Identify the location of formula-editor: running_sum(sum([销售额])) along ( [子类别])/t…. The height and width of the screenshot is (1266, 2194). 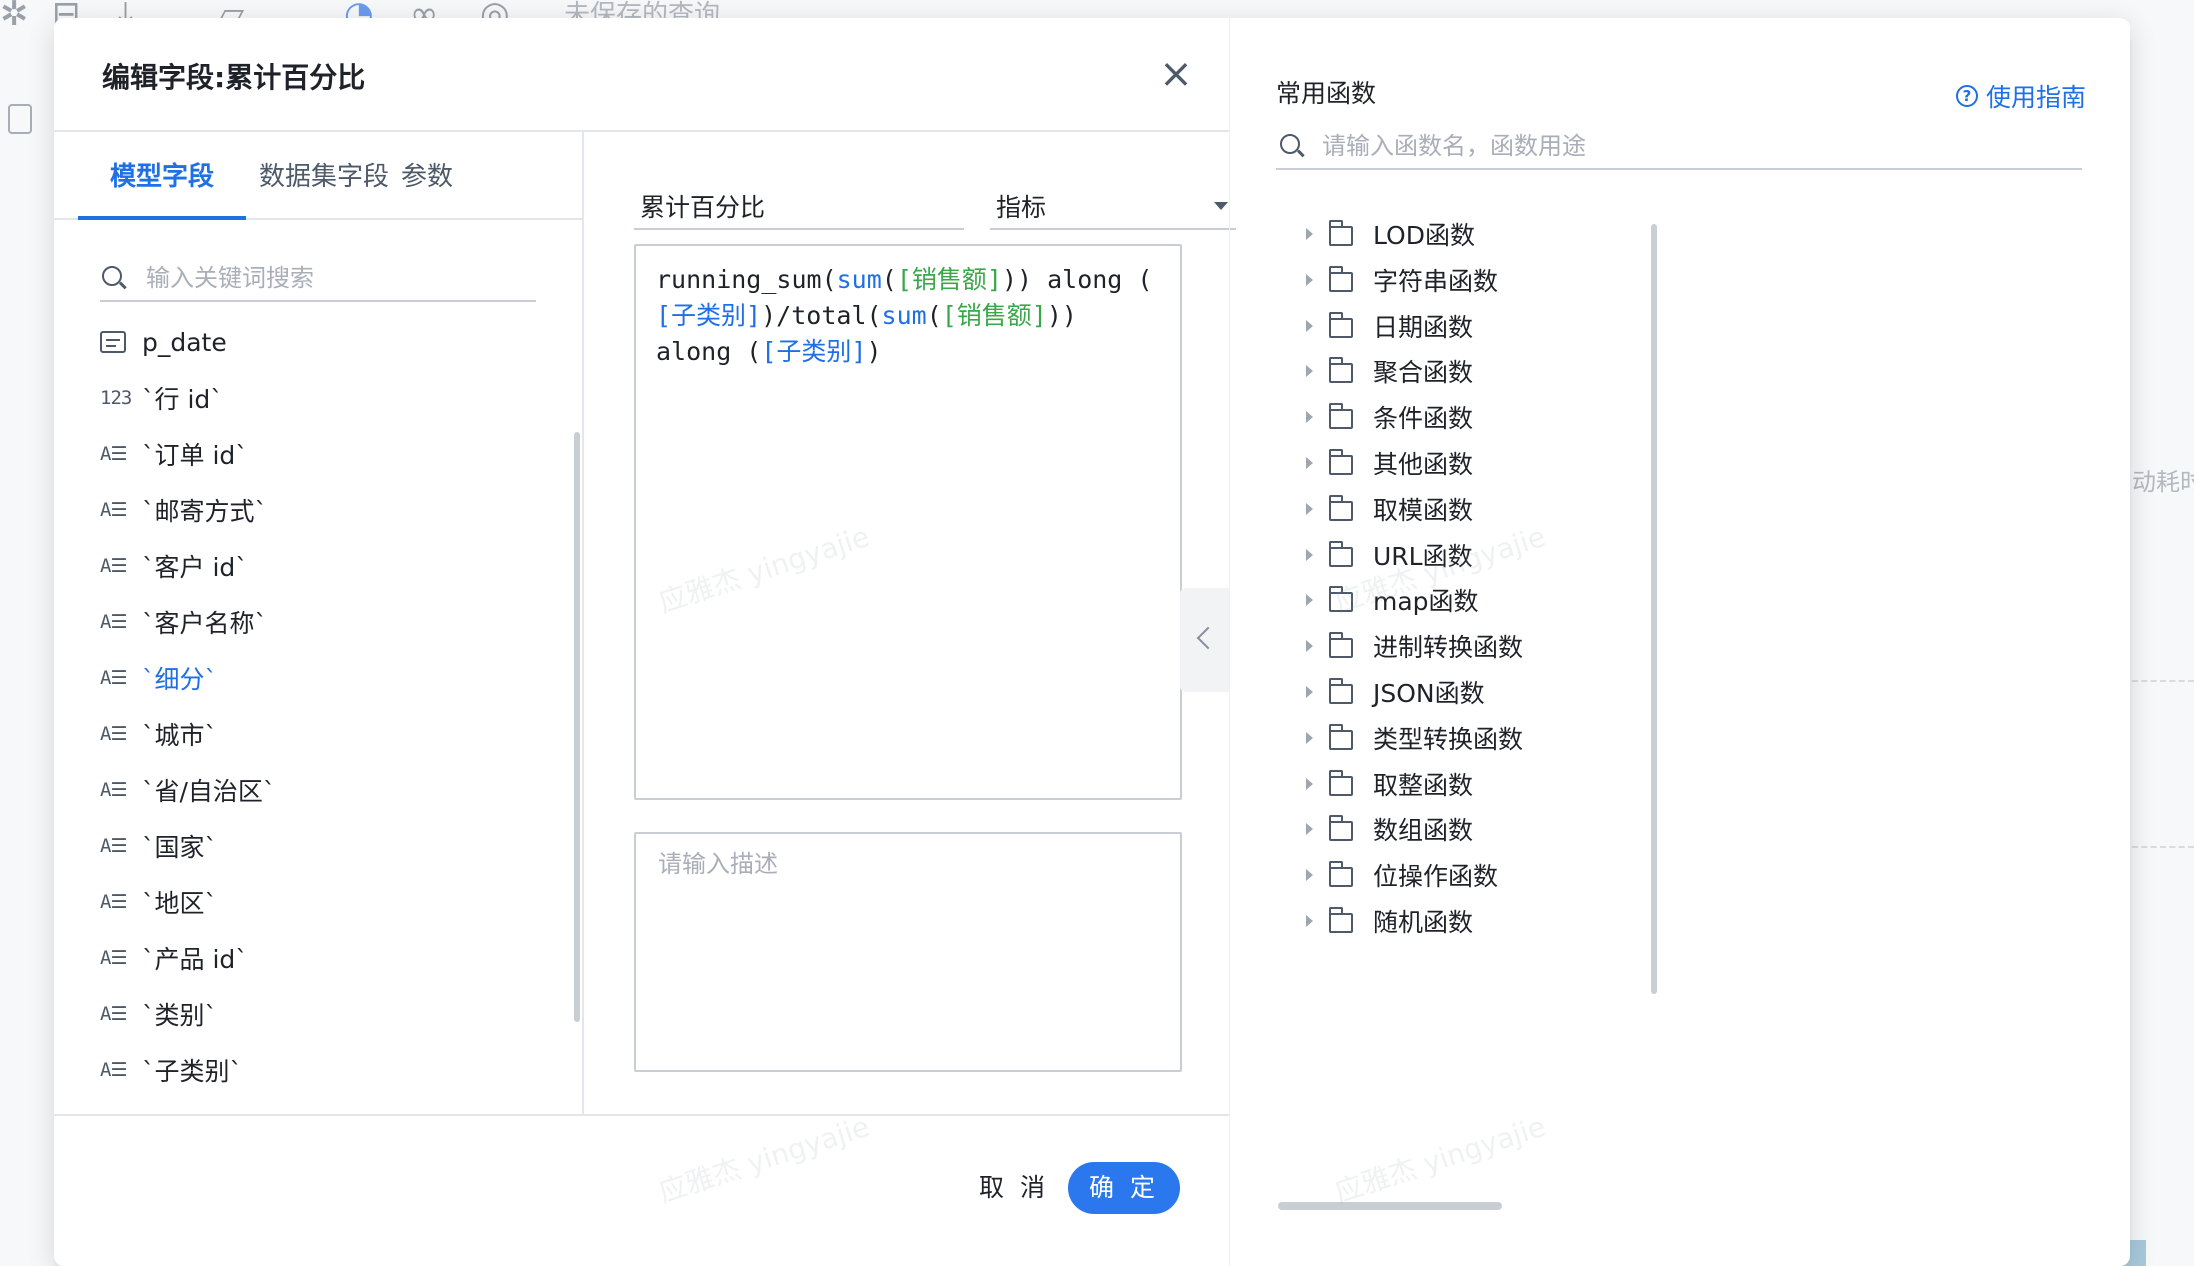
(908, 522).